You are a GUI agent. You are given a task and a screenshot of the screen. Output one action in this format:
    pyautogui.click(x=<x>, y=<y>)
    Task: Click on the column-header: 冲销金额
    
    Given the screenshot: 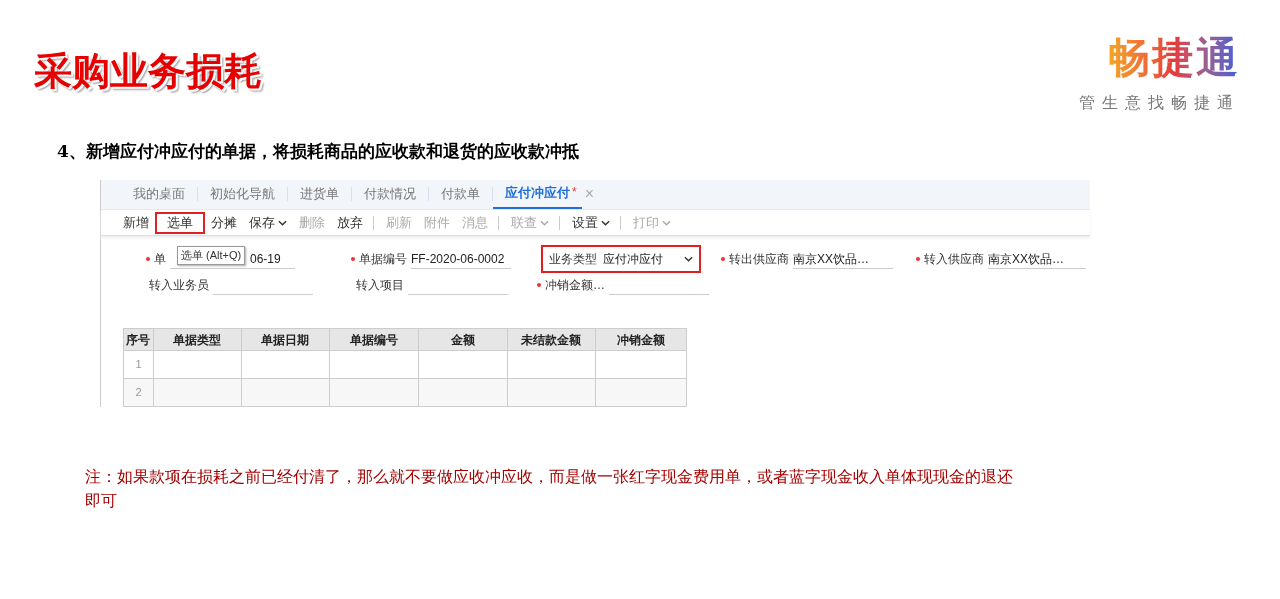 What is the action you would take?
    pyautogui.click(x=641, y=340)
    